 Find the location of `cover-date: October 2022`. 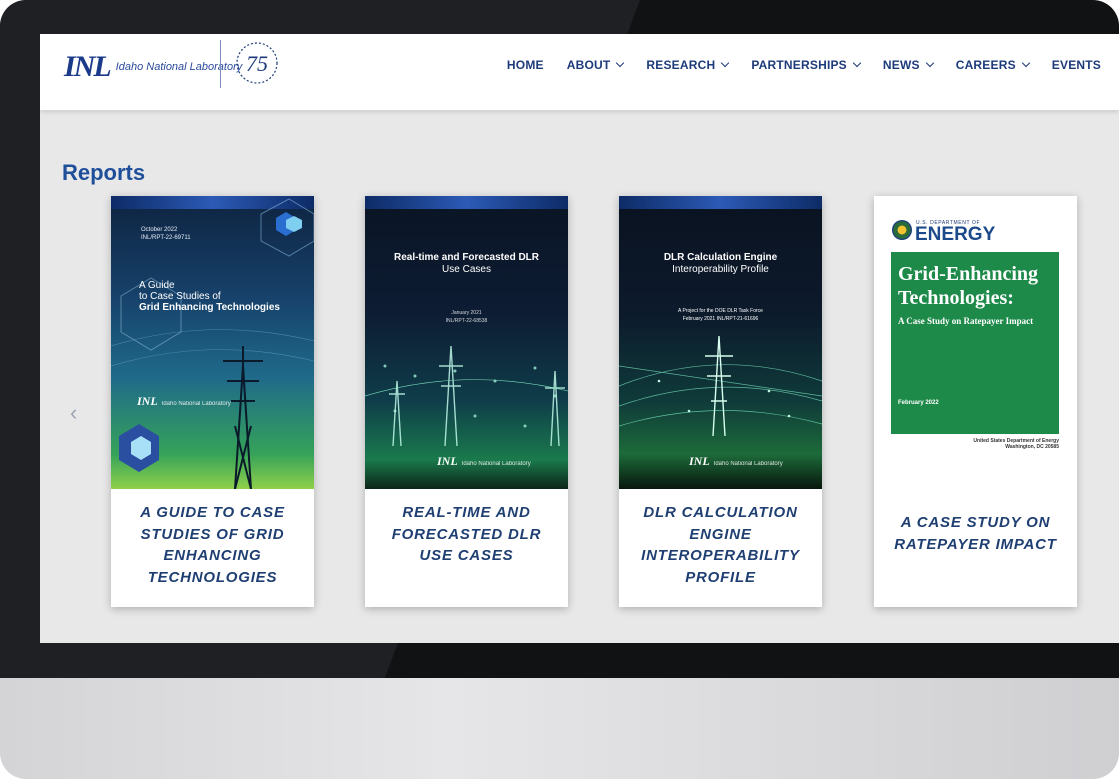

cover-date: October 2022 is located at coordinates (159, 230).